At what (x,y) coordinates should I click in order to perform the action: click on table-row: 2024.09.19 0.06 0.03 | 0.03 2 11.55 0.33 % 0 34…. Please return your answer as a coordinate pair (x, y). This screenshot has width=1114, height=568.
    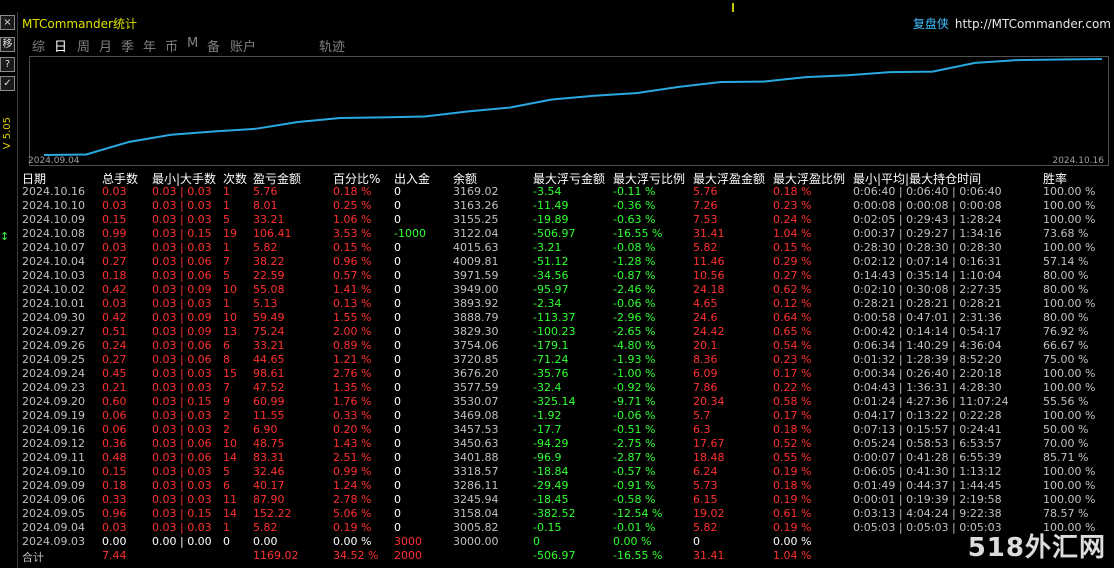
    Looking at the image, I should click on (567, 416).